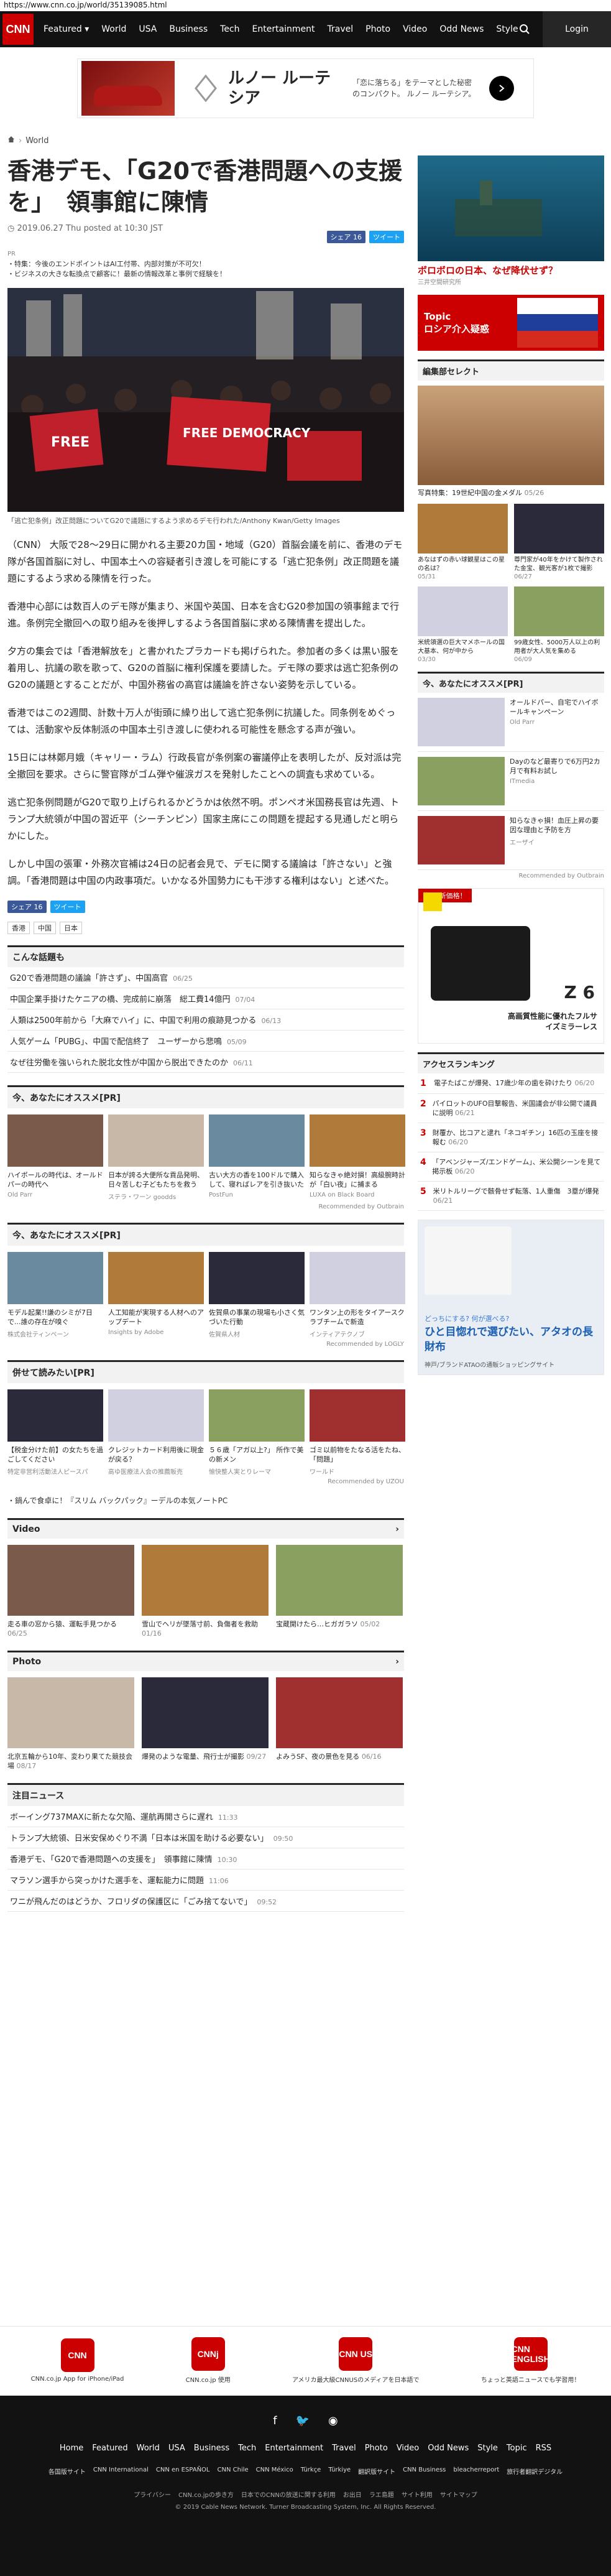  Describe the element at coordinates (11, 141) in the screenshot. I see `home-icon` at that location.